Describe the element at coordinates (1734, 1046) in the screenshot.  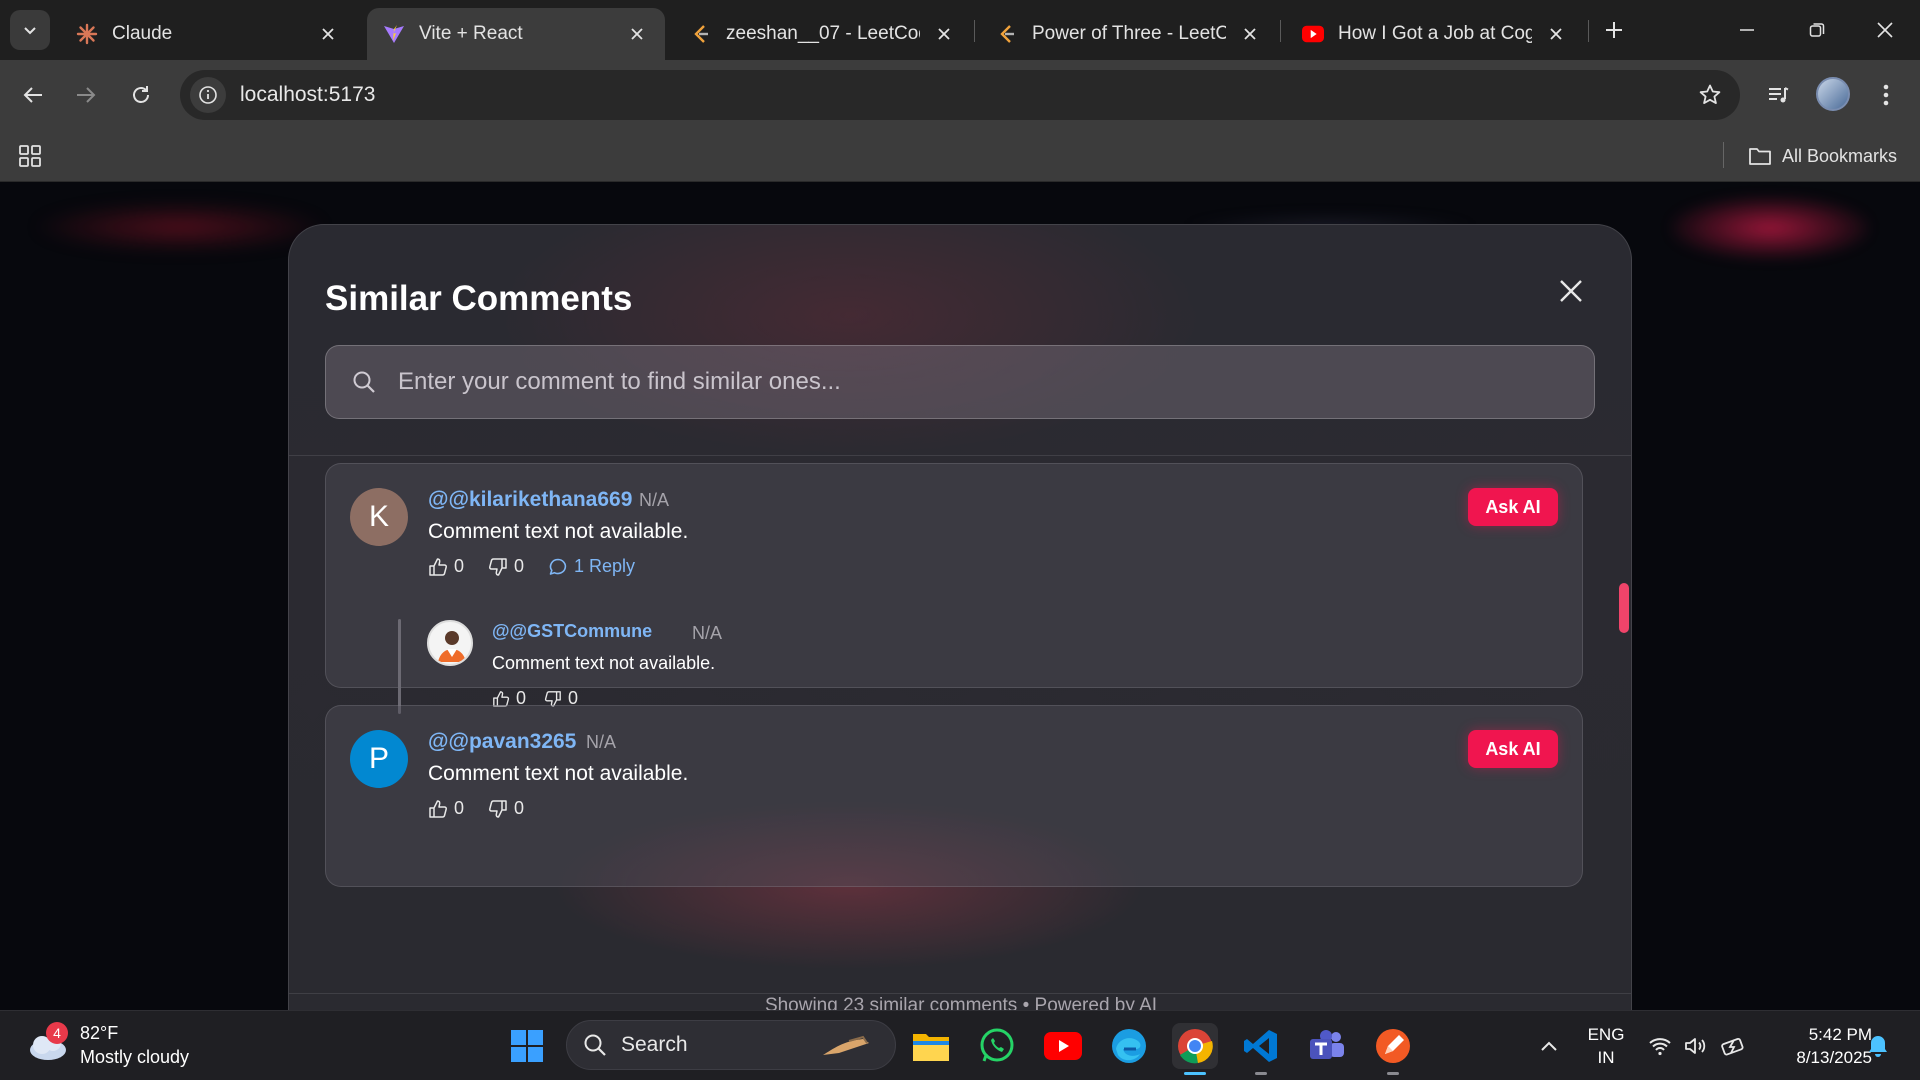
I see `battery-charging-icon` at that location.